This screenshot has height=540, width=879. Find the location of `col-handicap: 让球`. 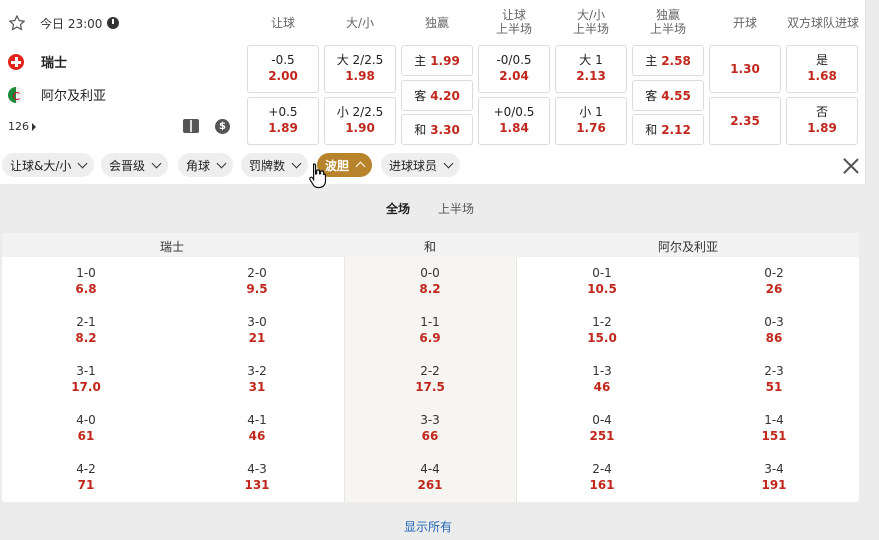

col-handicap: 让球 is located at coordinates (282, 23).